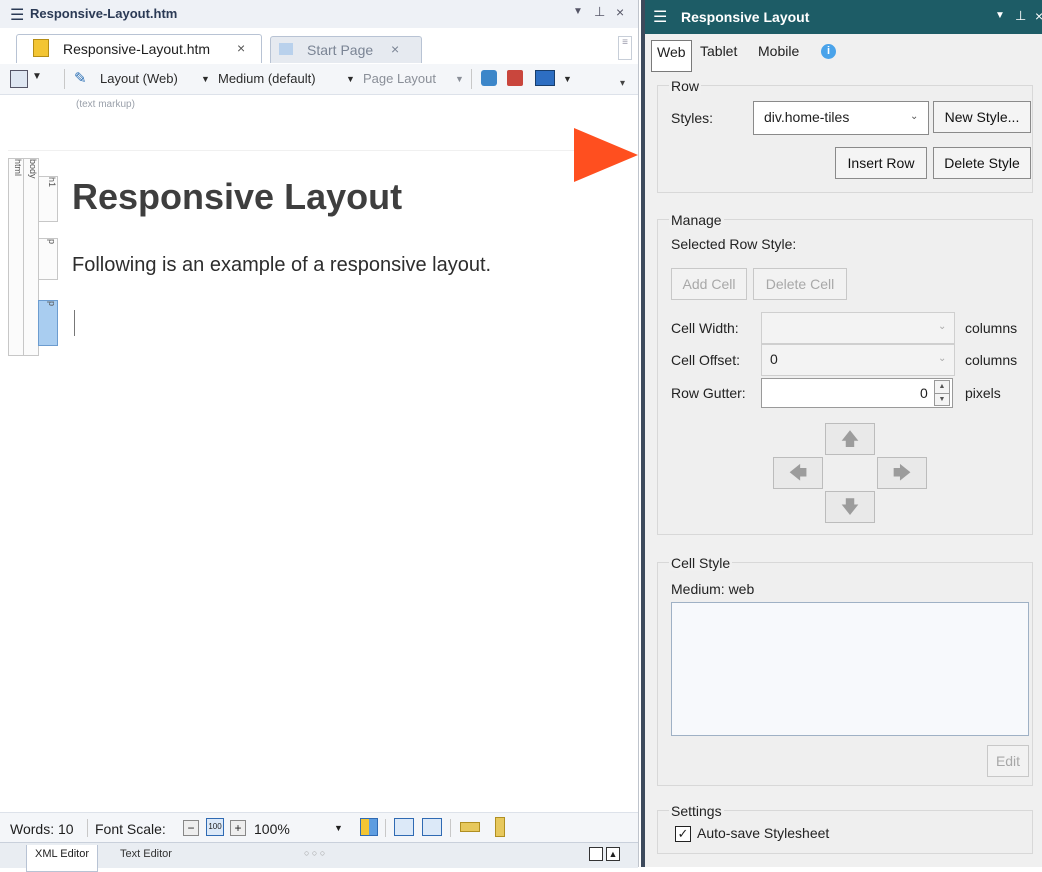 The width and height of the screenshot is (1042, 872). What do you see at coordinates (683, 834) in the screenshot?
I see `autosave-checkbox: ✓` at bounding box center [683, 834].